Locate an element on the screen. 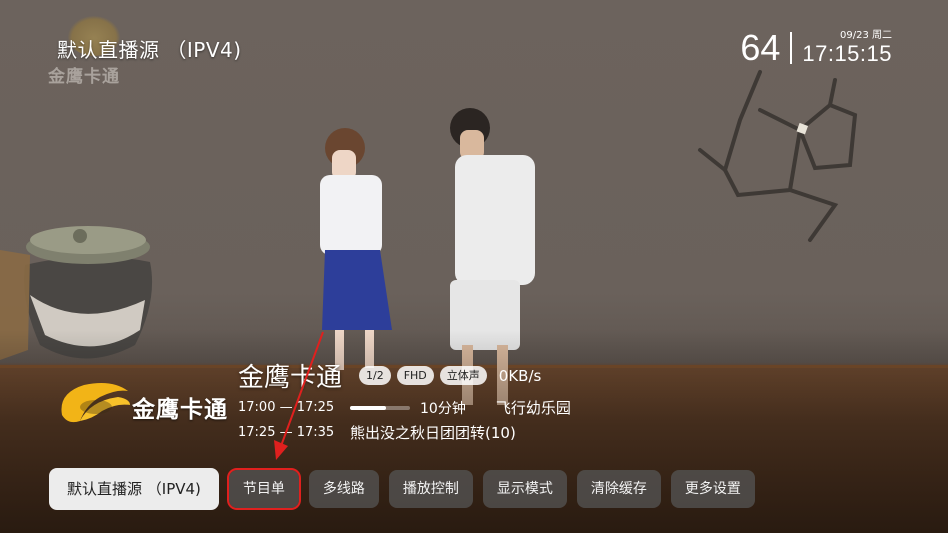 The height and width of the screenshot is (533, 948). channel-badges: 1/2 FHD 立体声 0KB/s is located at coordinates (450, 375).